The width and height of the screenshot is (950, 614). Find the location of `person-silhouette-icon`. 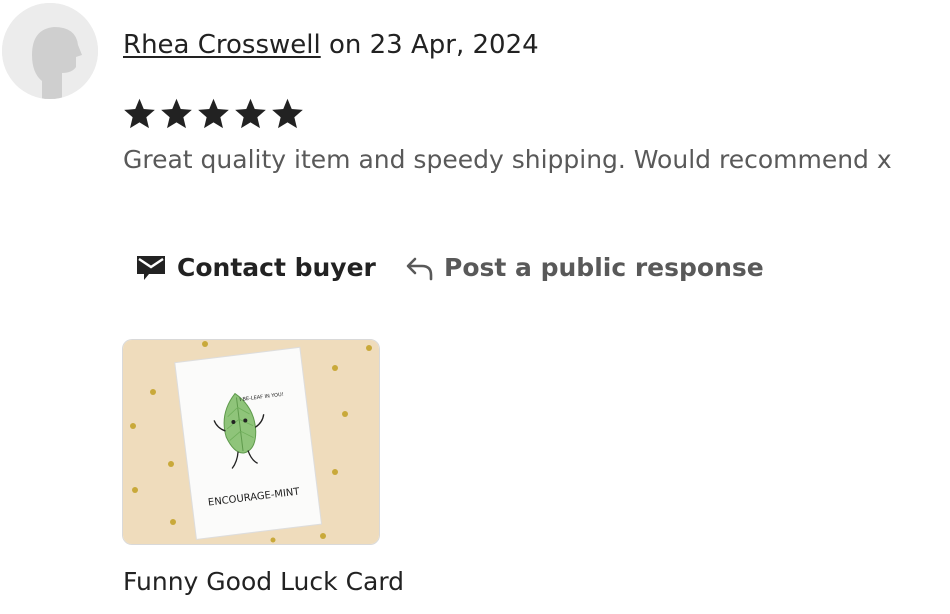

person-silhouette-icon is located at coordinates (50, 51).